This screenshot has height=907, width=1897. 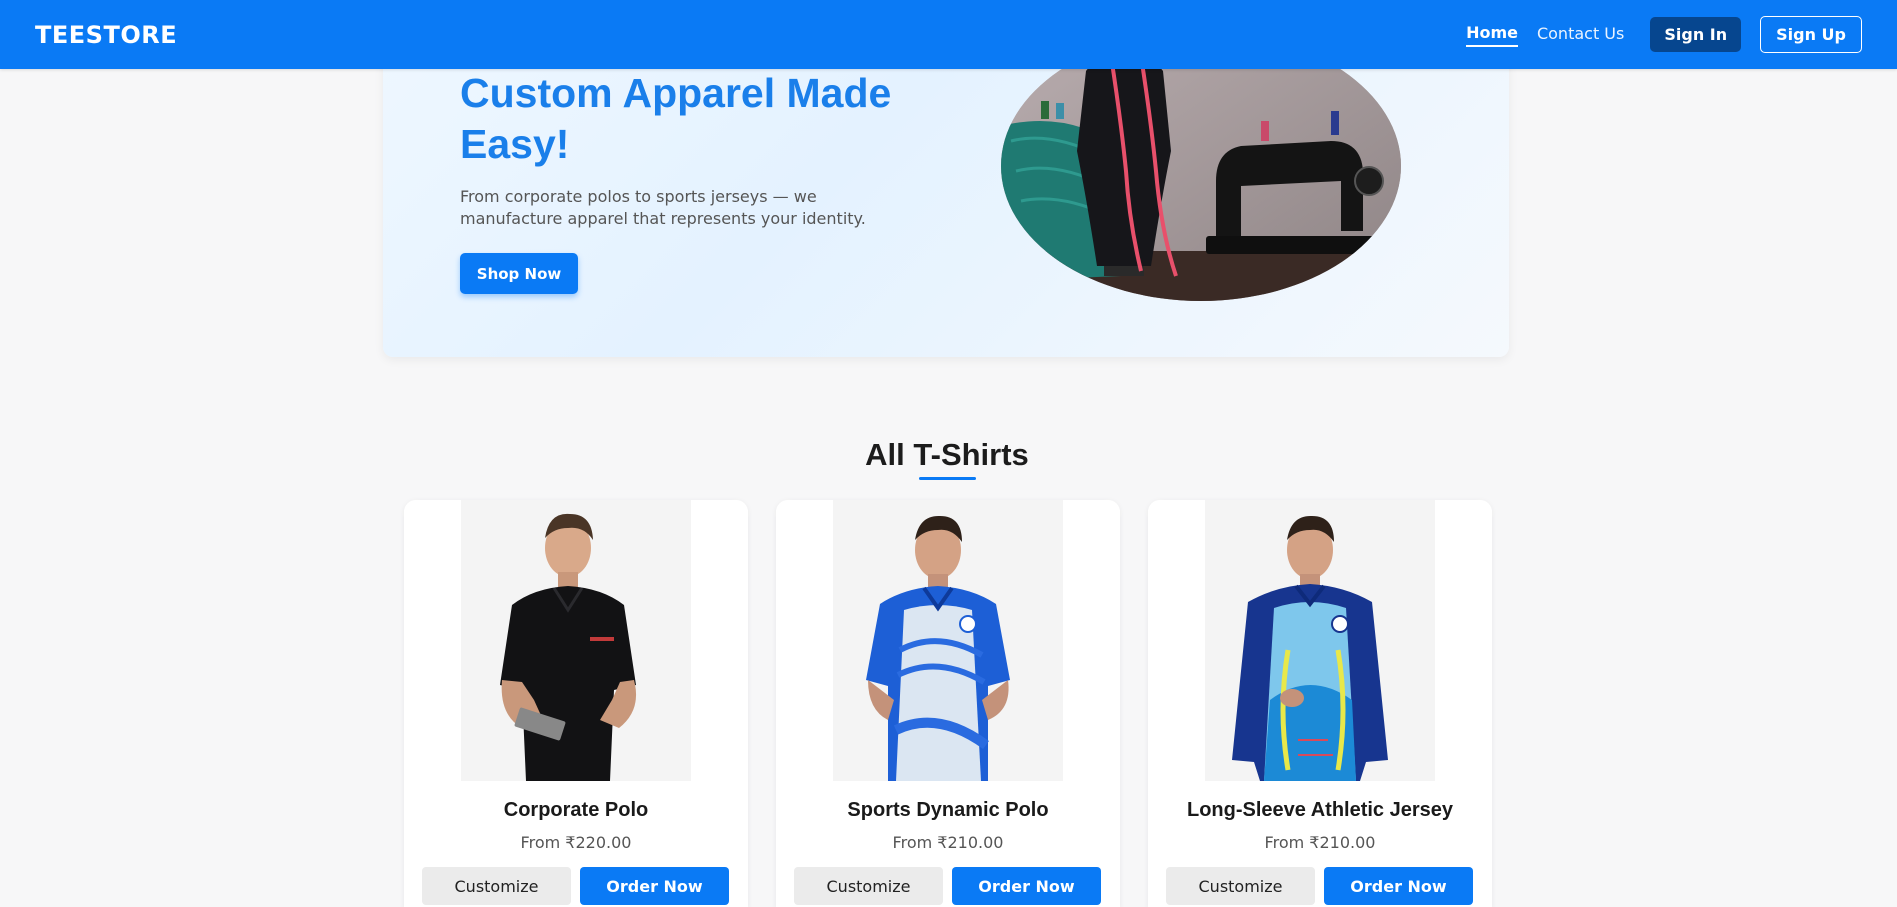 I want to click on nav-link-home: Home, so click(x=1492, y=35).